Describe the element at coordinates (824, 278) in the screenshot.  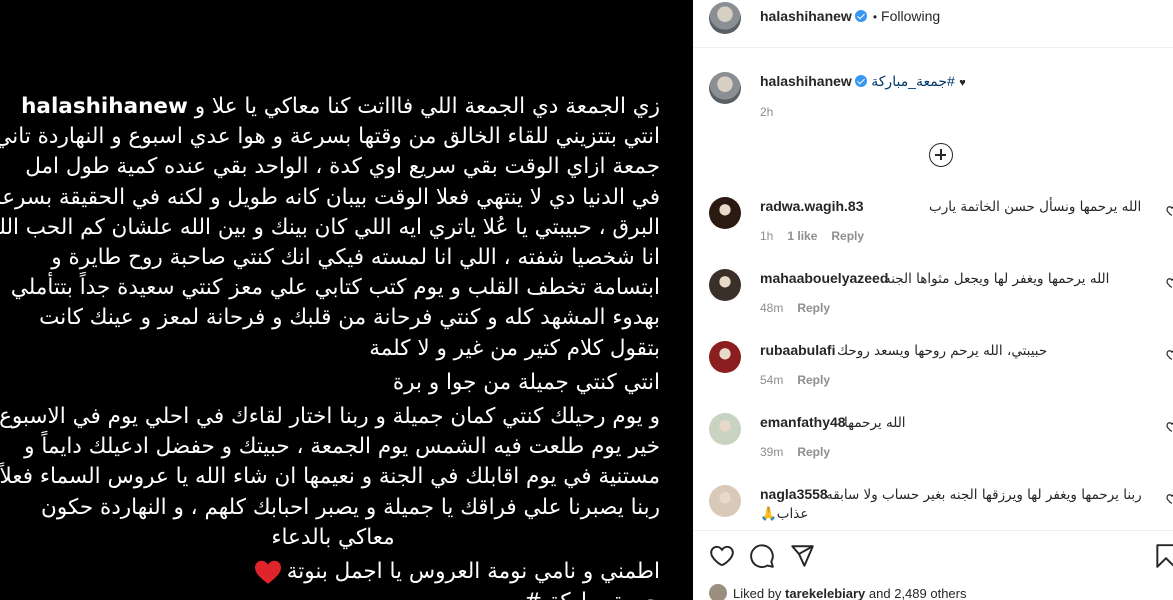
I see `commenter-username: mahaabouelyazeed` at that location.